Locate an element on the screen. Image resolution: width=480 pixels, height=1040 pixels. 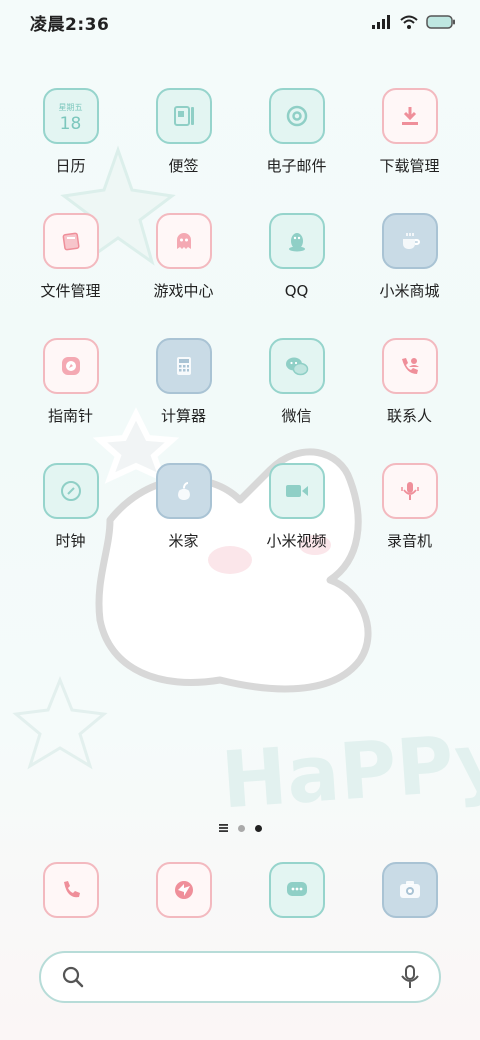
page-dot is located at coordinates (241, 828).